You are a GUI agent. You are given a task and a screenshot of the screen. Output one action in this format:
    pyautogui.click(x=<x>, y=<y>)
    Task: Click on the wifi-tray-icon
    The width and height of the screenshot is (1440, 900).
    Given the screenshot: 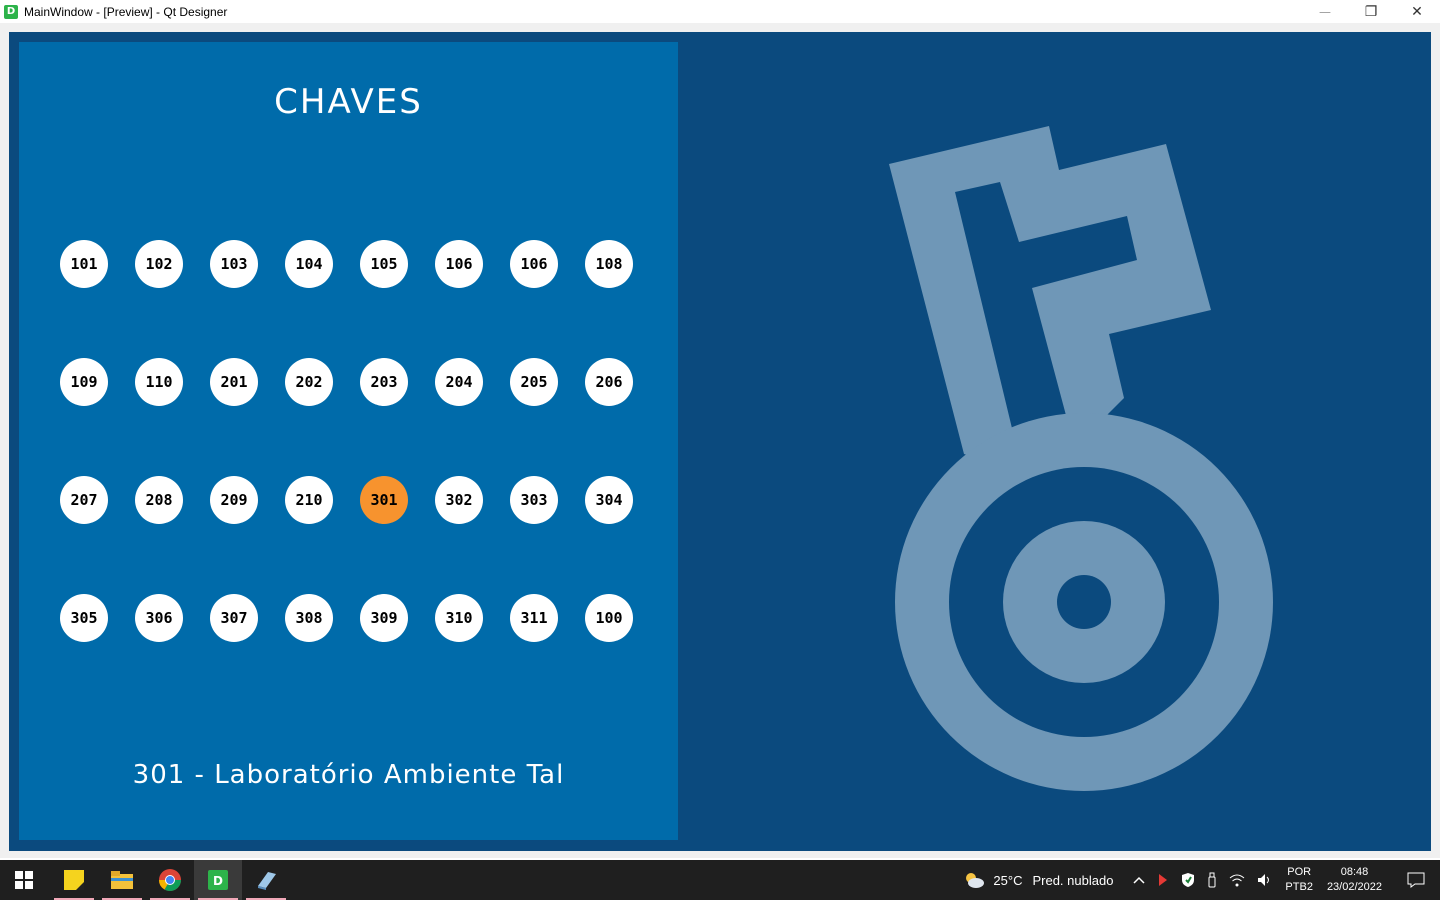 What is the action you would take?
    pyautogui.click(x=1237, y=880)
    